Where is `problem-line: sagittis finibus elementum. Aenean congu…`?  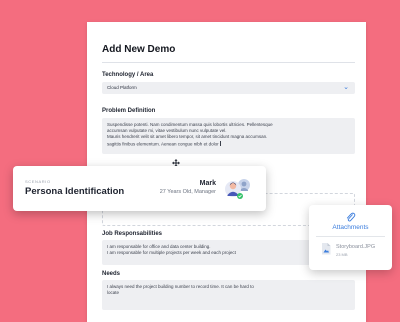
problem-line: sagittis finibus elementum. Aenean congu… is located at coordinates (163, 144).